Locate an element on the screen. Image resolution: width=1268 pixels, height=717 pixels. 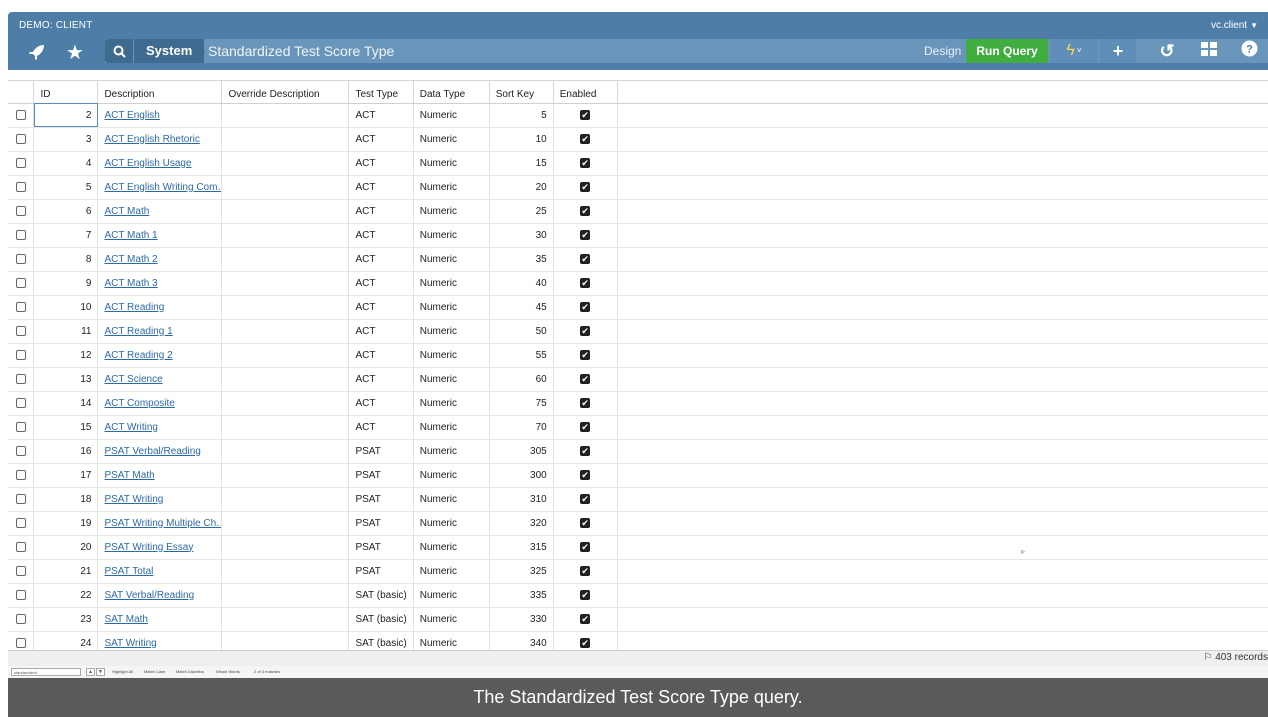
id-cell: 18 is located at coordinates (66, 499).